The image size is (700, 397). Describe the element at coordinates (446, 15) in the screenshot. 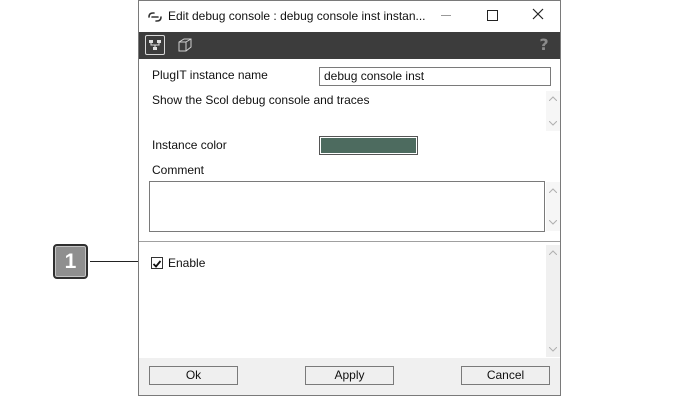

I see `minimize-icon` at that location.